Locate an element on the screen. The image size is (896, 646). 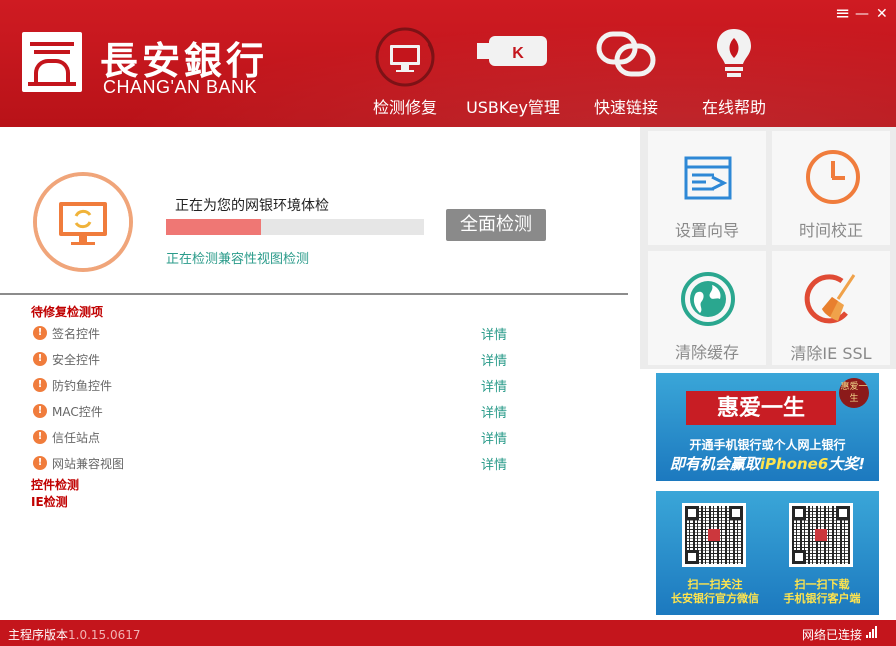
tools-panel: 设置向导 时间校正 清除缓存 清除IE SSL is located at coordinates (768, 248).